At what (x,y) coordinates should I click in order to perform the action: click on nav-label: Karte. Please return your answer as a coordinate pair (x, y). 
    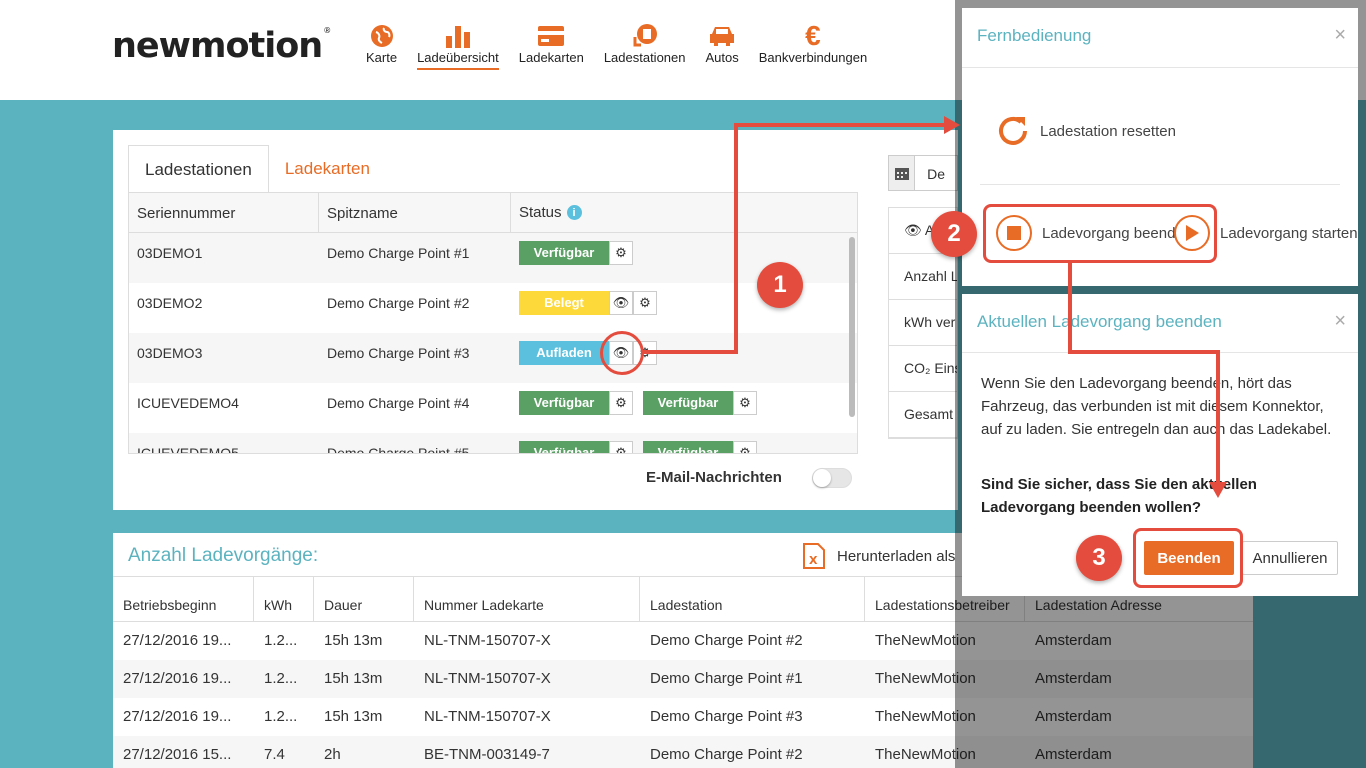
    Looking at the image, I should click on (382, 57).